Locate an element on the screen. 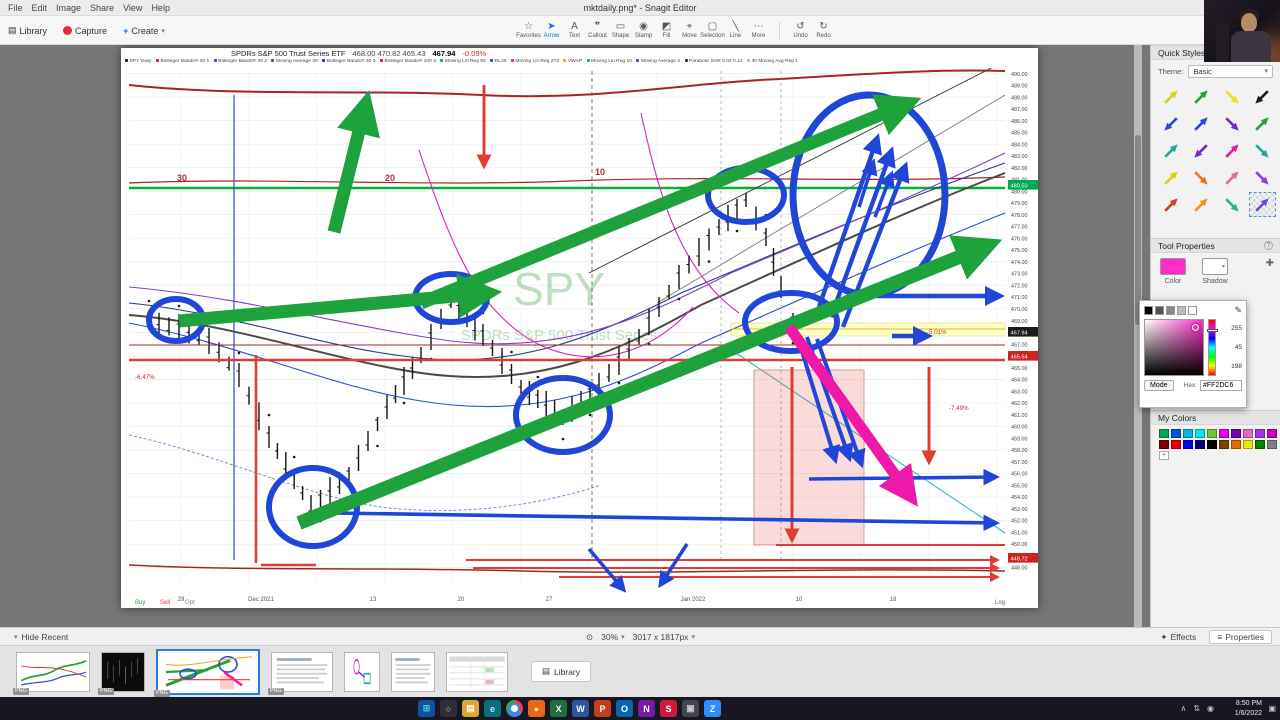  tool-shape: ▭ Shape is located at coordinates (620, 30).